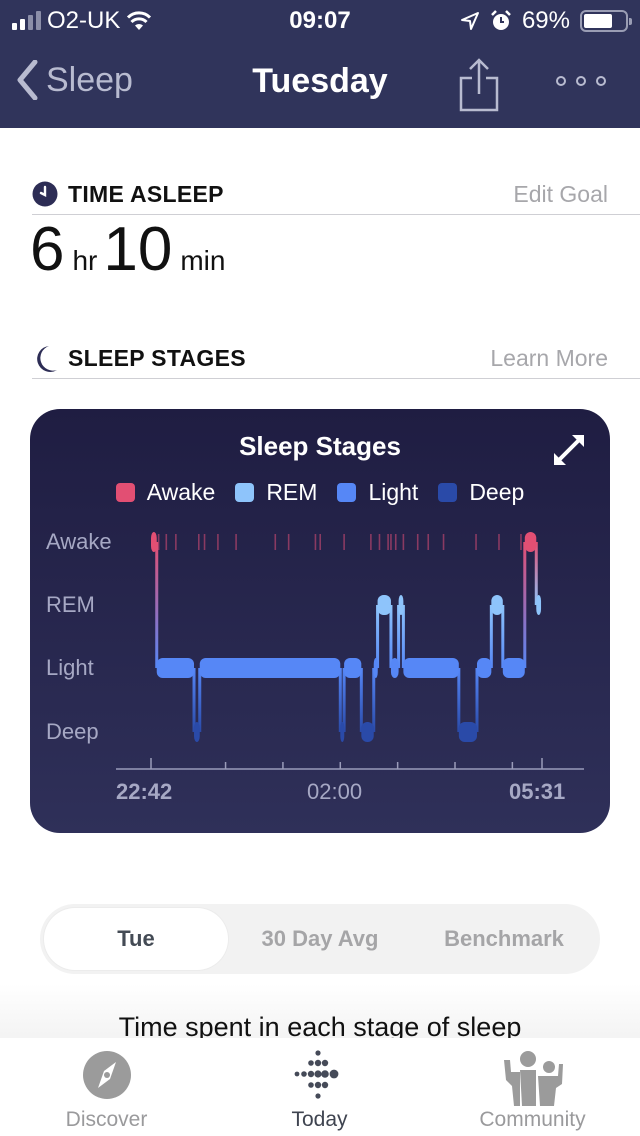 Image resolution: width=640 pixels, height=1136 pixels. I want to click on period-segmented-control: Tue 30 Day Avg Benchmark, so click(320, 939).